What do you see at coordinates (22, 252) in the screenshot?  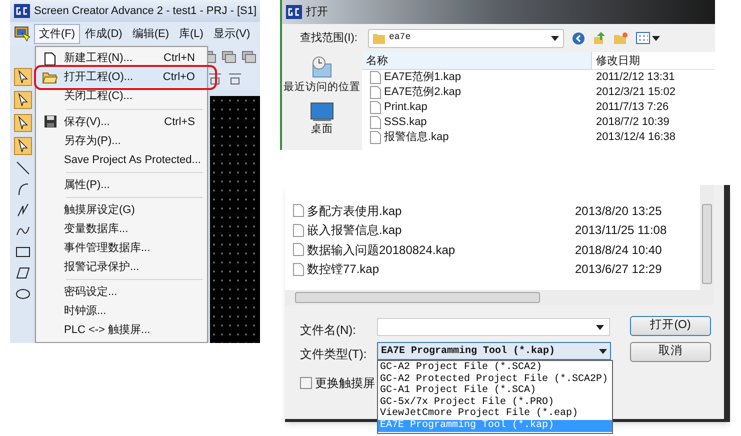 I see `rectangle-tool-icon` at bounding box center [22, 252].